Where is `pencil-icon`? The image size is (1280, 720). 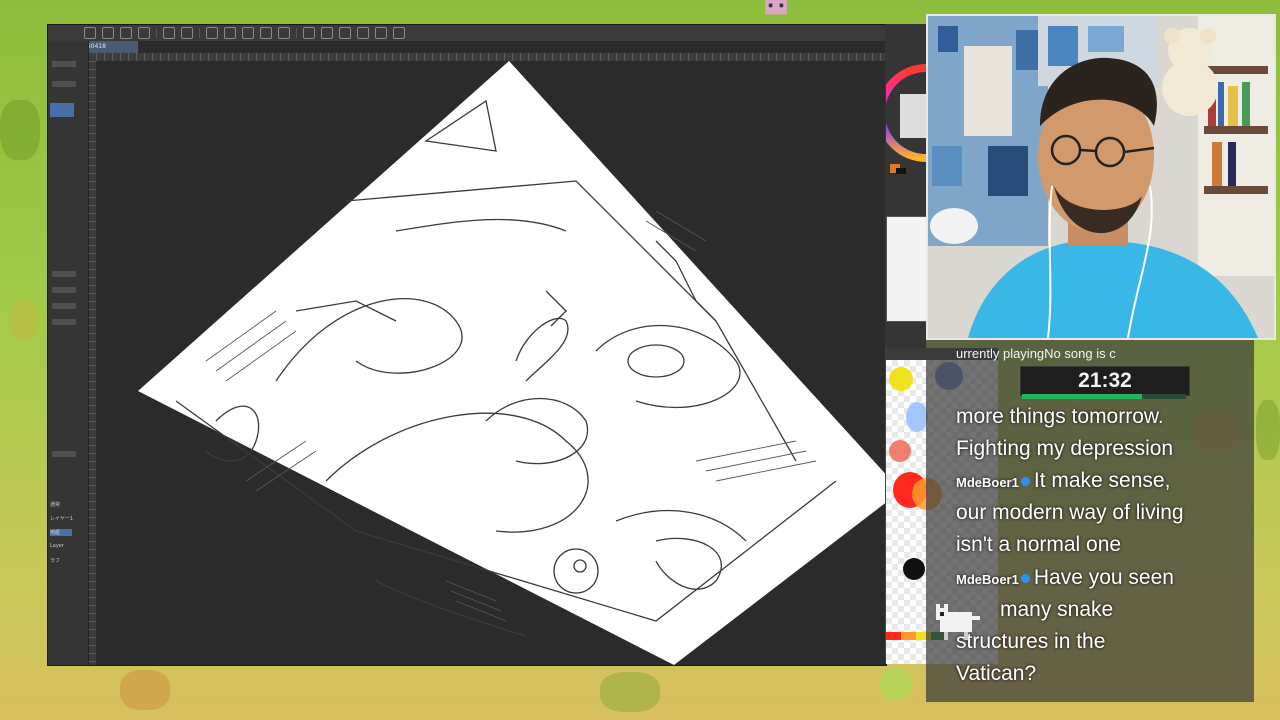 pencil-icon is located at coordinates (363, 33).